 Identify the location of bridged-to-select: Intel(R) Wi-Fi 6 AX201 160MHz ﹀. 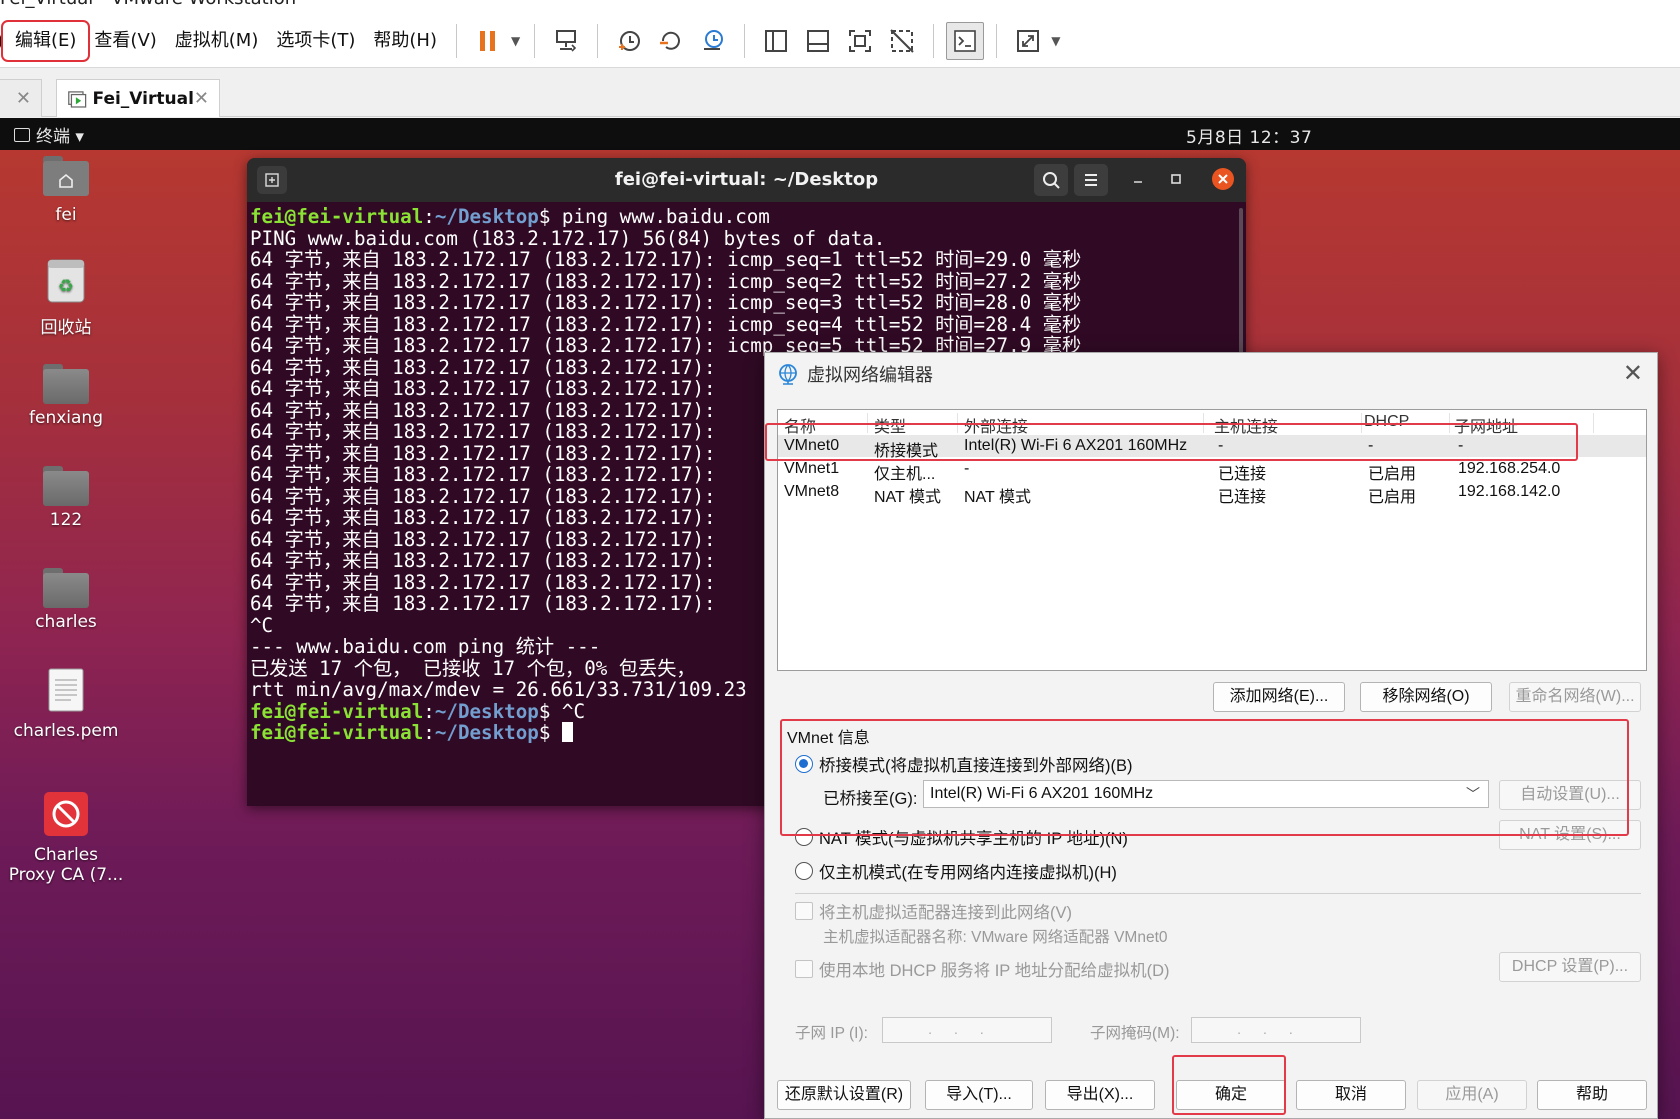
(1206, 794).